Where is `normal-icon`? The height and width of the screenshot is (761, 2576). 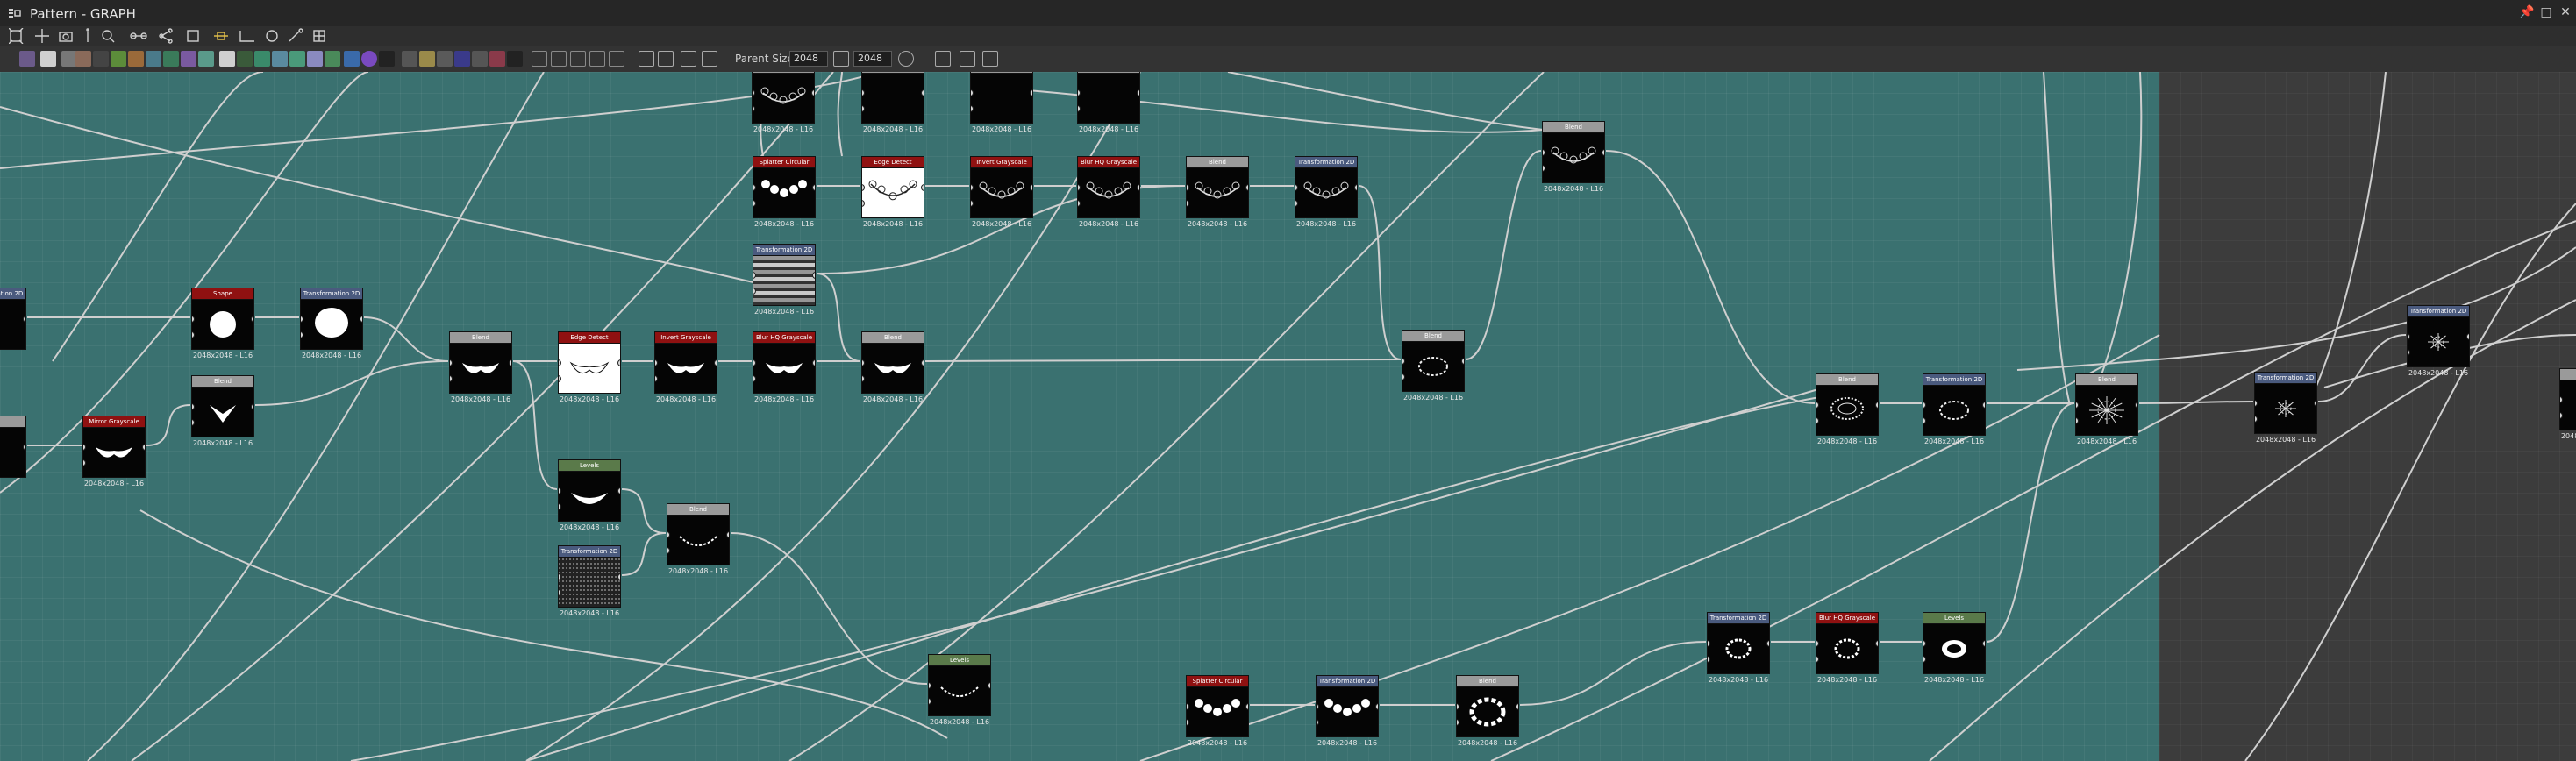
normal-icon is located at coordinates (206, 59).